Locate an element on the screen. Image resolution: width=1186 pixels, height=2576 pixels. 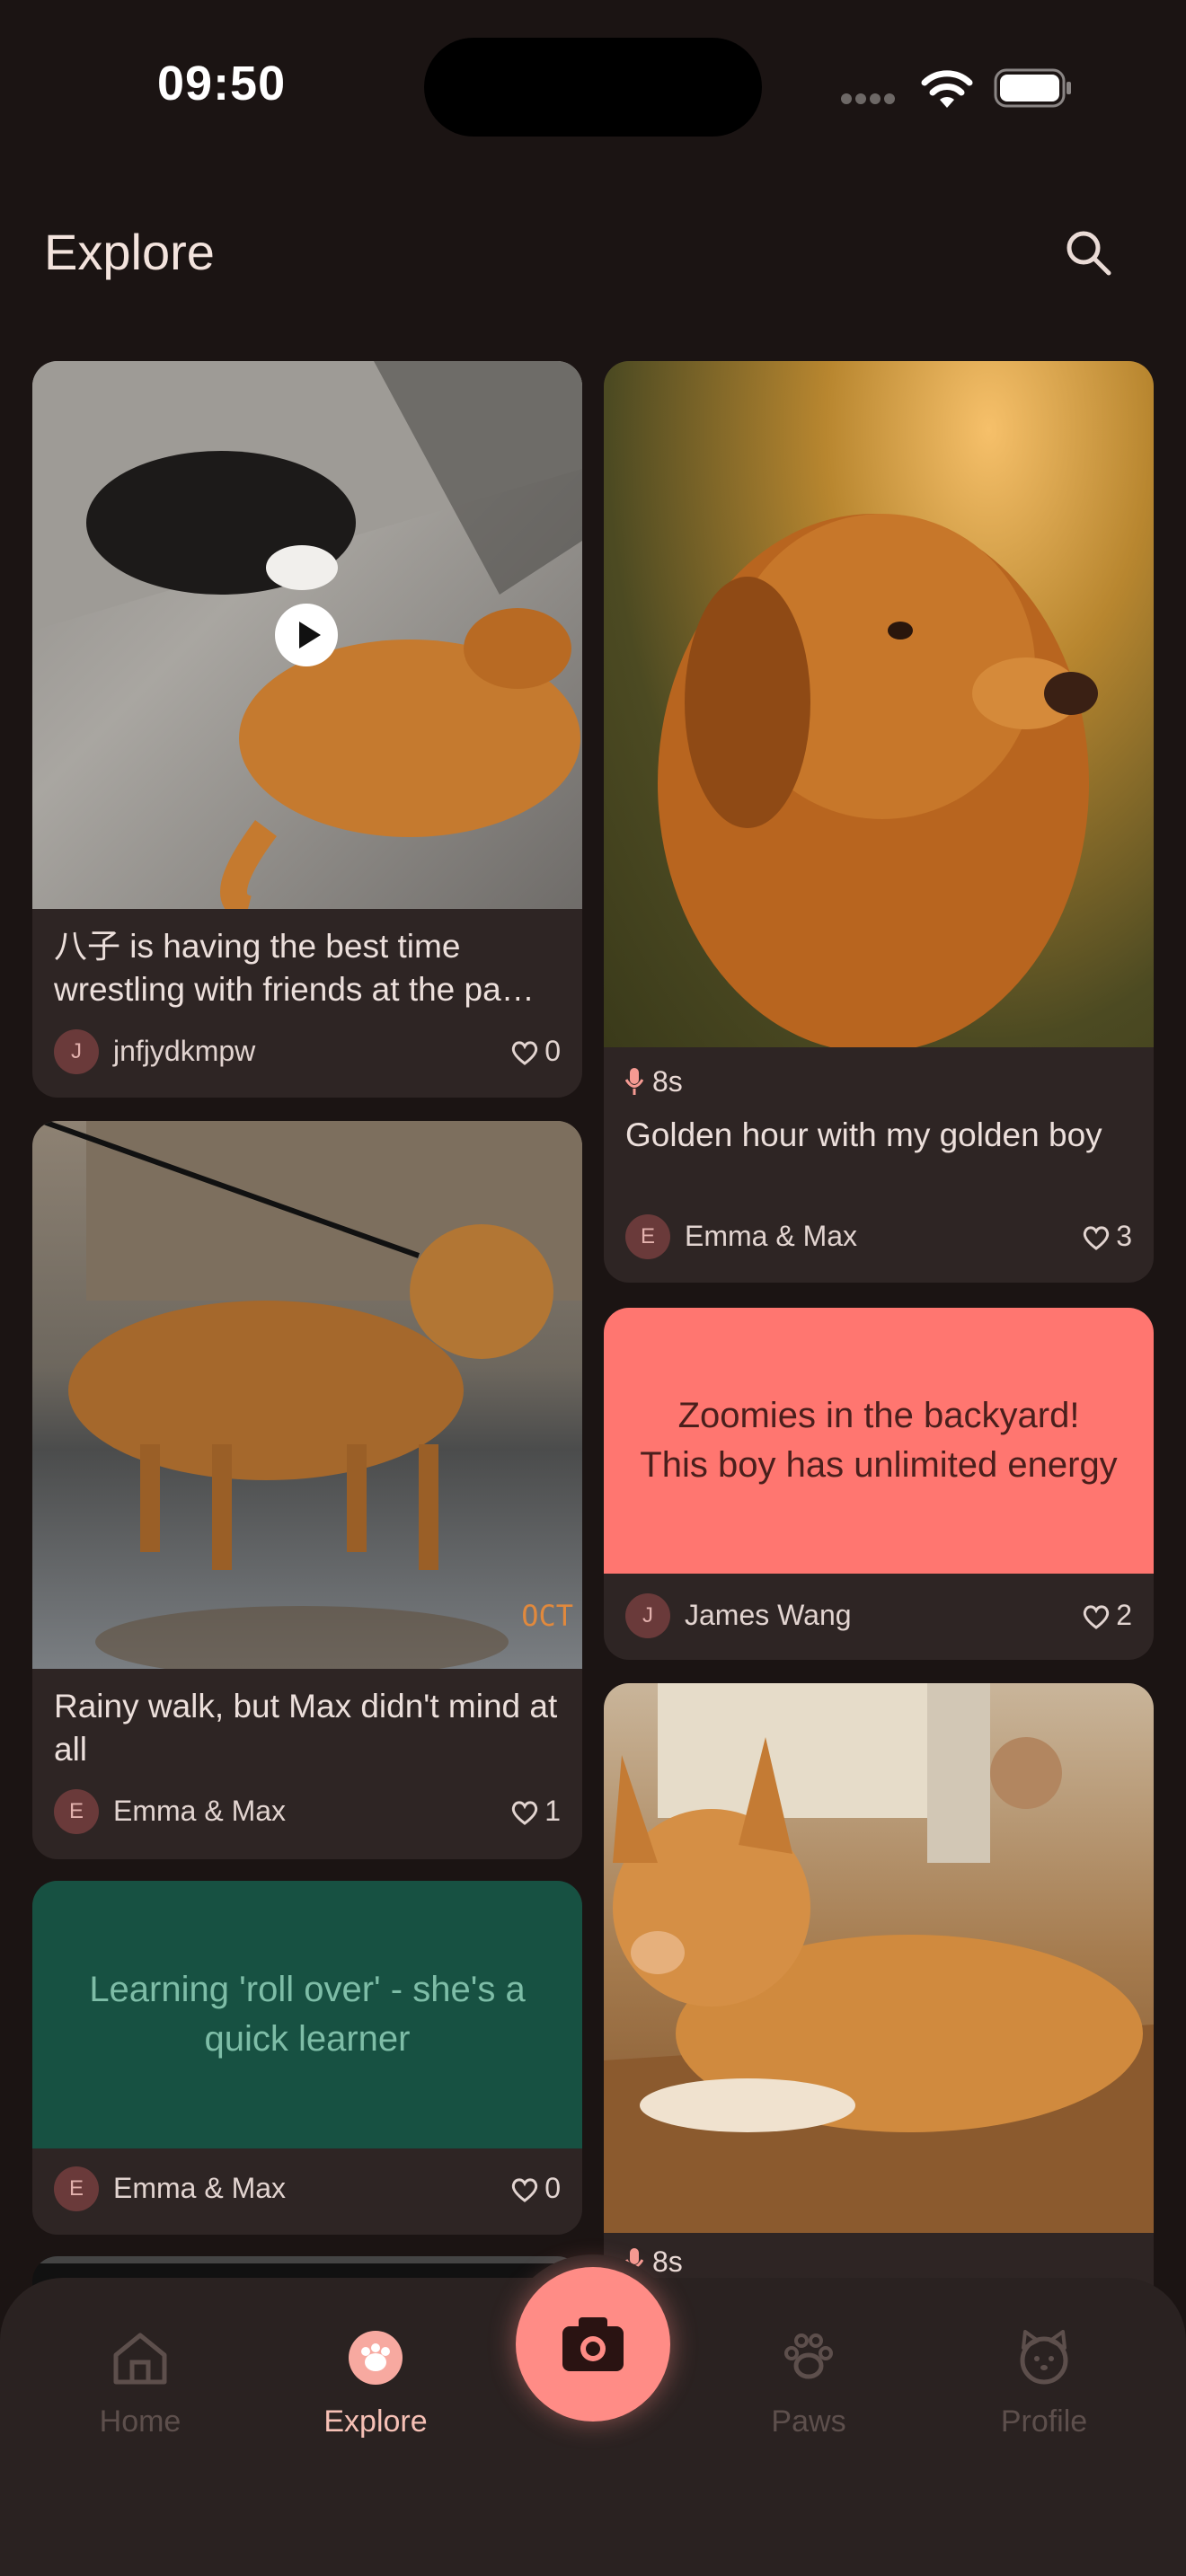
image-watermark: OCT is located at coordinates (547, 1616).